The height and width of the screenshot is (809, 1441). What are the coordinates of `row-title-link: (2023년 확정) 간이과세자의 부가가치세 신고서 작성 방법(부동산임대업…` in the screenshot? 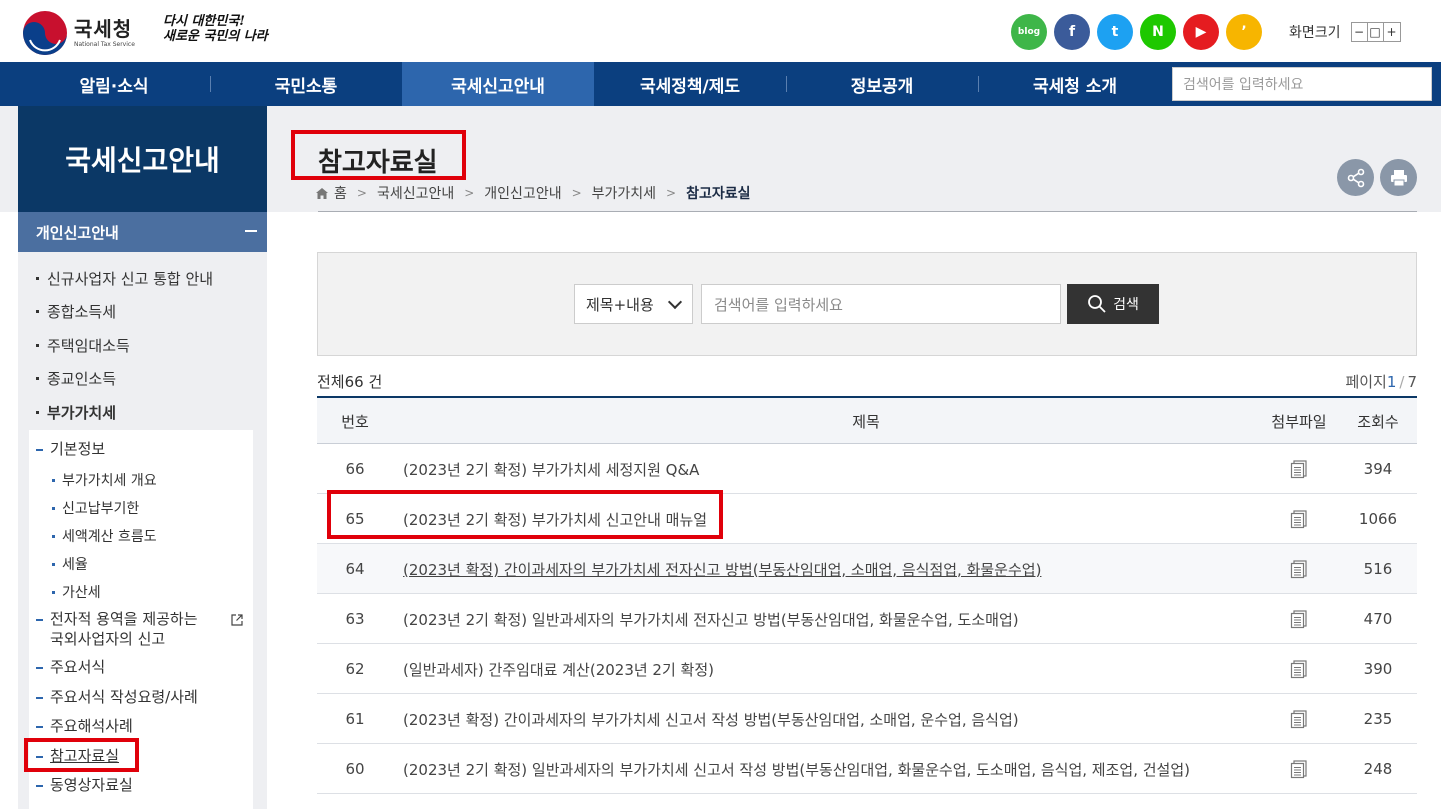 It's located at (711, 719).